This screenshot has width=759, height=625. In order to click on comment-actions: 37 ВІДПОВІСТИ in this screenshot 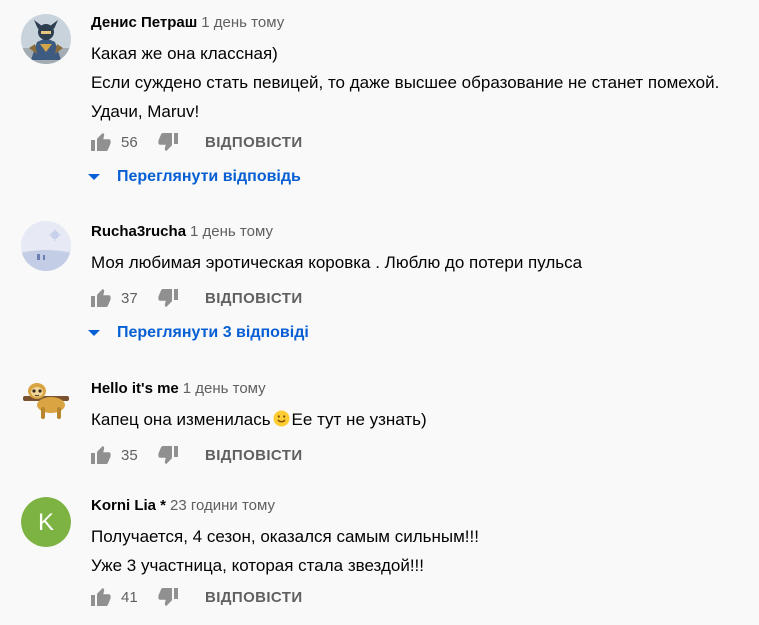, I will do `click(196, 298)`.